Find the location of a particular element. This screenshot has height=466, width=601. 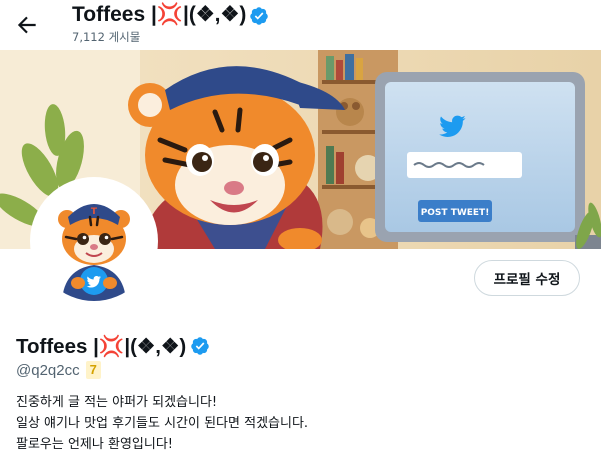

header-display-name: Toffees |💢|(❖,❖) is located at coordinates (159, 14).